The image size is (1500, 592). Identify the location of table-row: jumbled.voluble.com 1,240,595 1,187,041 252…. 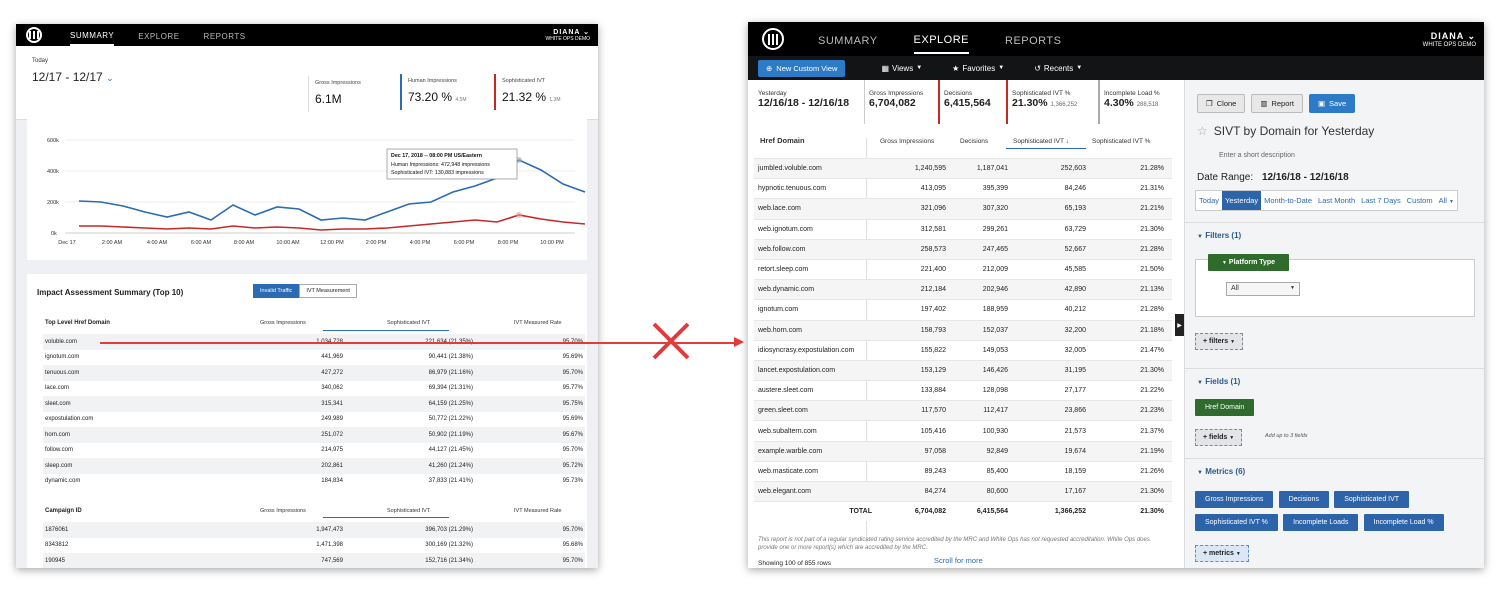
(963, 168).